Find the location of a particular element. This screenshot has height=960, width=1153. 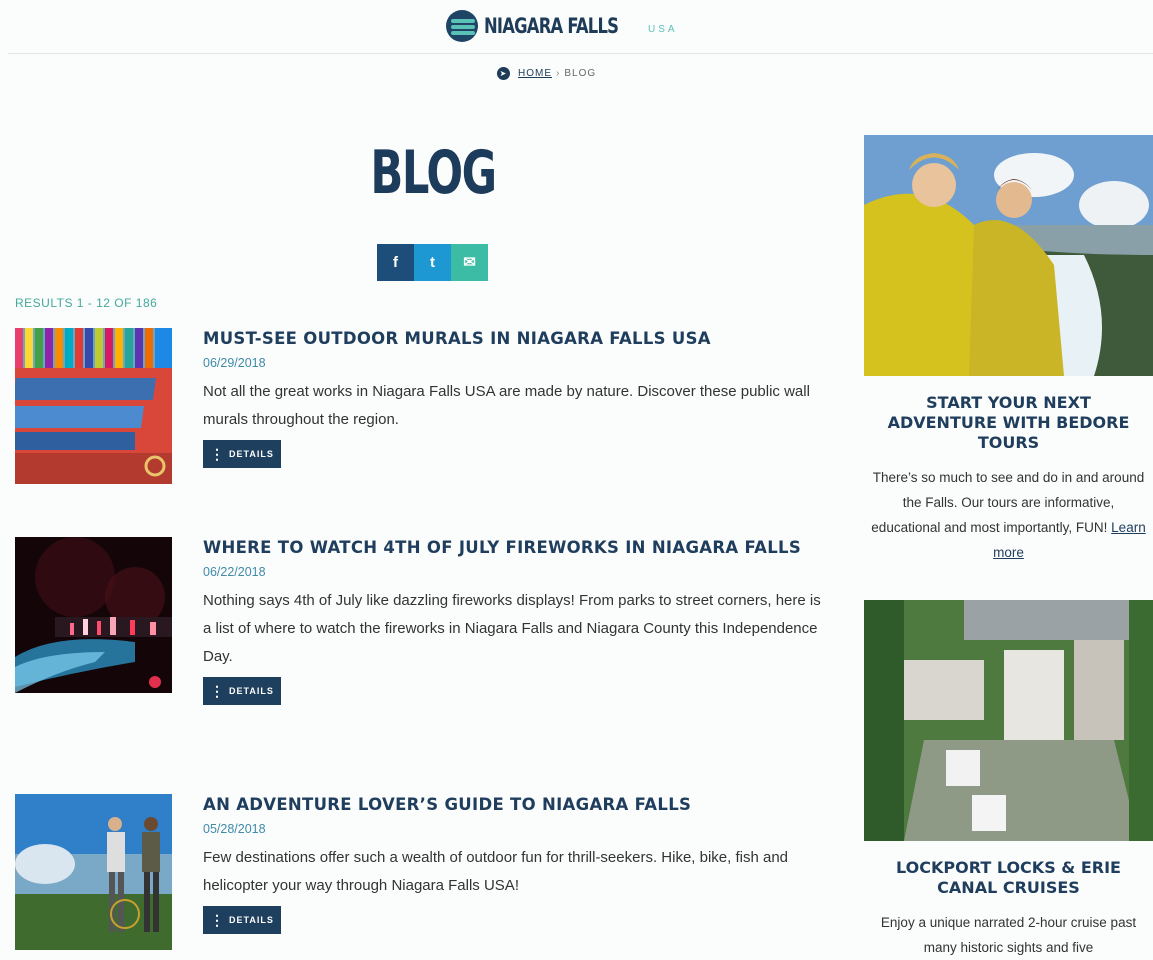

results-count: RESULTS 1 - 12 OF 186 is located at coordinates (86, 303).